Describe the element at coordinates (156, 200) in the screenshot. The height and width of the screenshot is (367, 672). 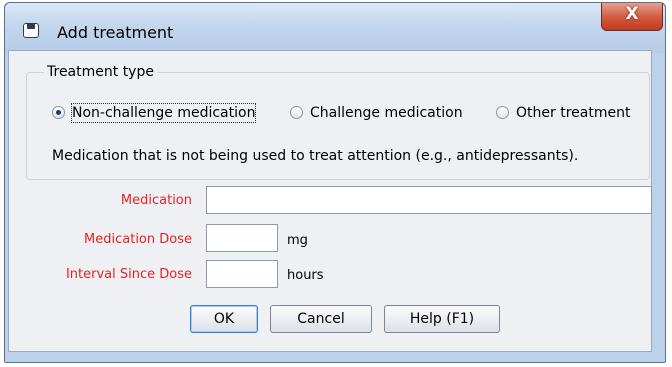
I see `medication-label: Medication` at that location.